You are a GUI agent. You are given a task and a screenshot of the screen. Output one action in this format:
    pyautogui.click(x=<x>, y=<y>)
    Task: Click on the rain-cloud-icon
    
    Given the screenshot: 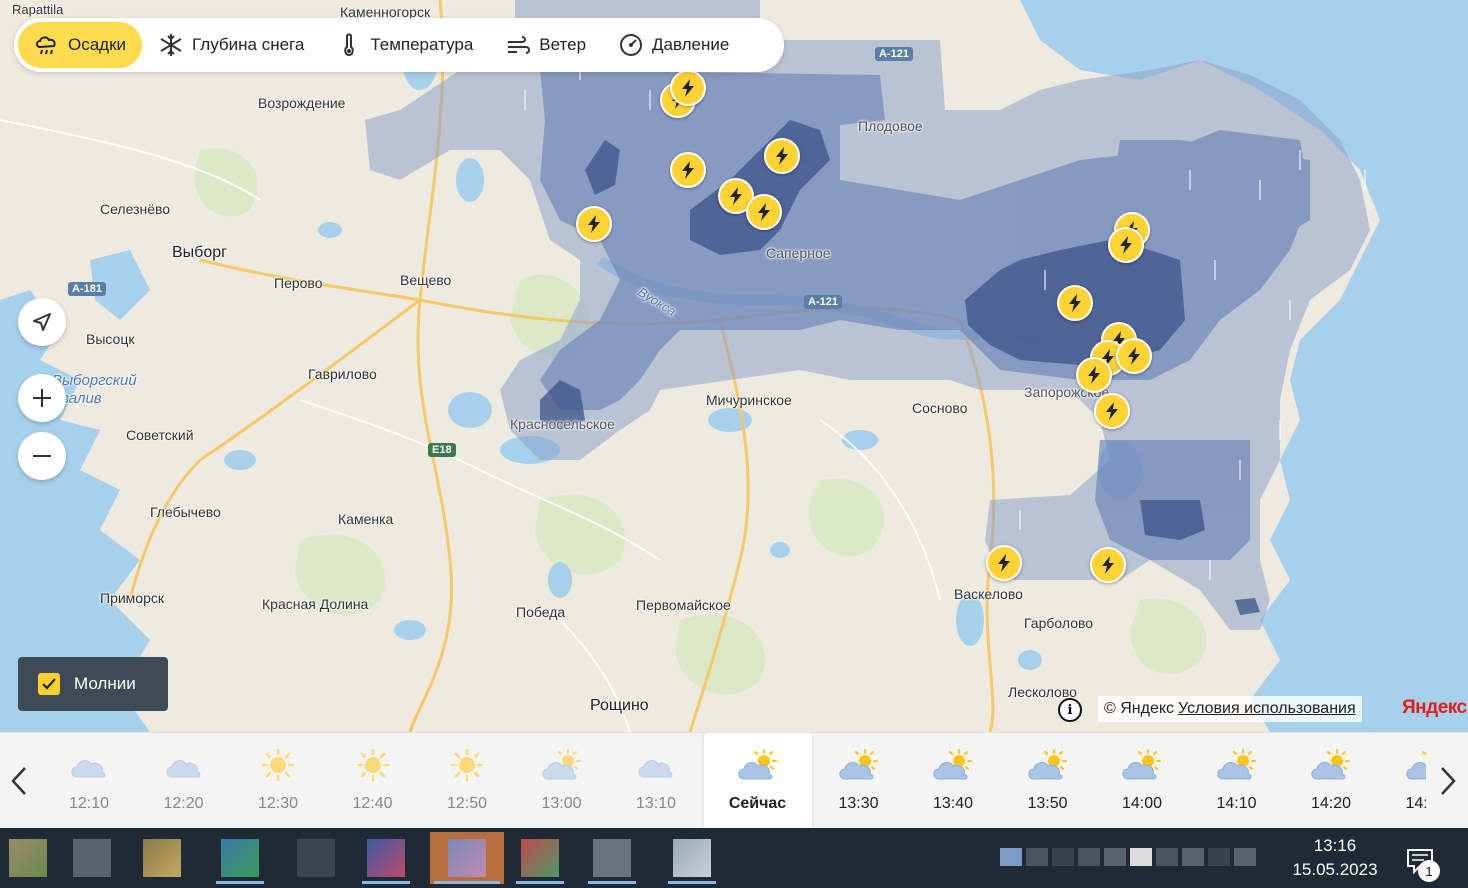 What is the action you would take?
    pyautogui.click(x=46, y=45)
    